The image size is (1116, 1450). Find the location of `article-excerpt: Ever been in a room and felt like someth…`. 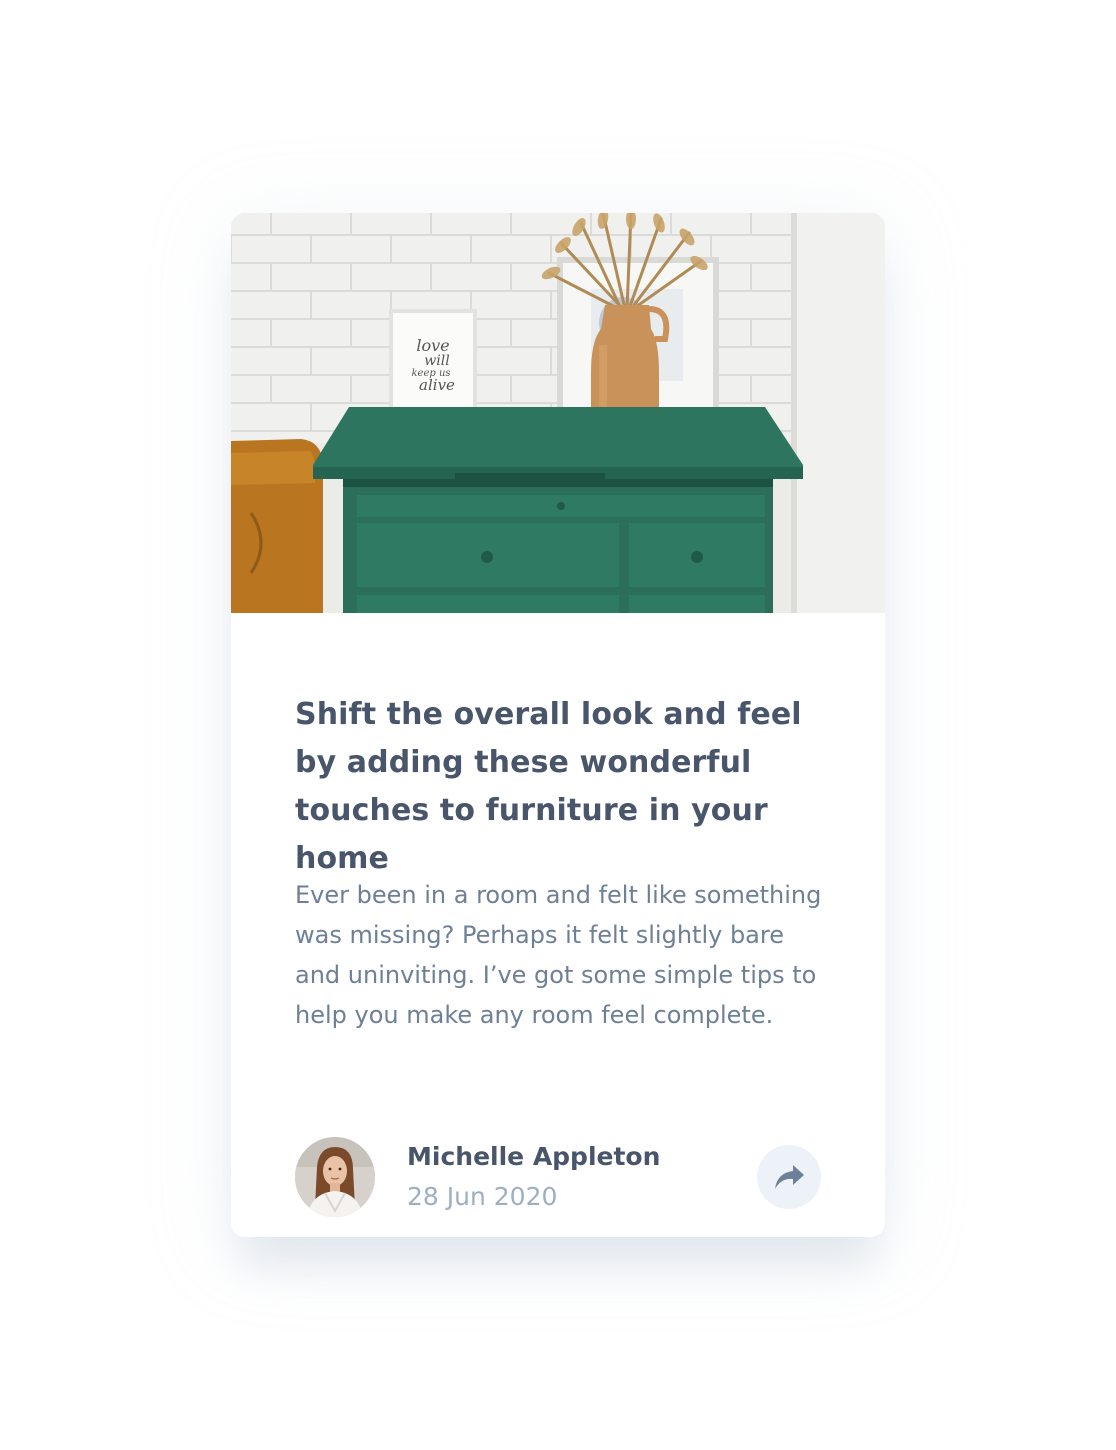

article-excerpt: Ever been in a room and felt like someth… is located at coordinates (558, 955).